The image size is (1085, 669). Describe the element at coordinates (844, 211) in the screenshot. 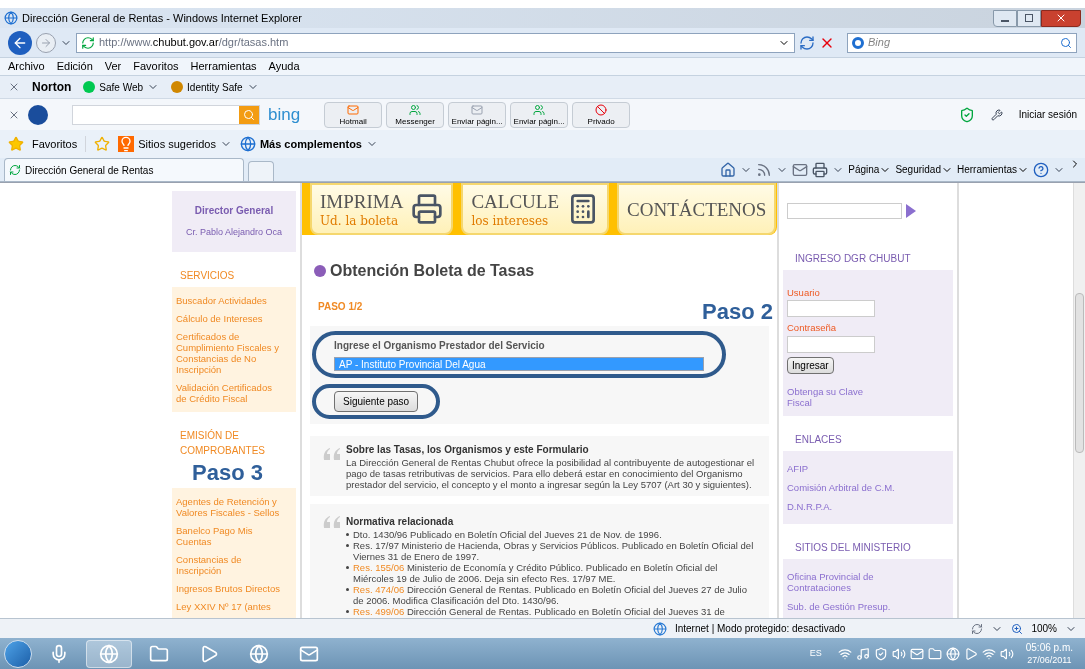

I see `site-search-field` at that location.